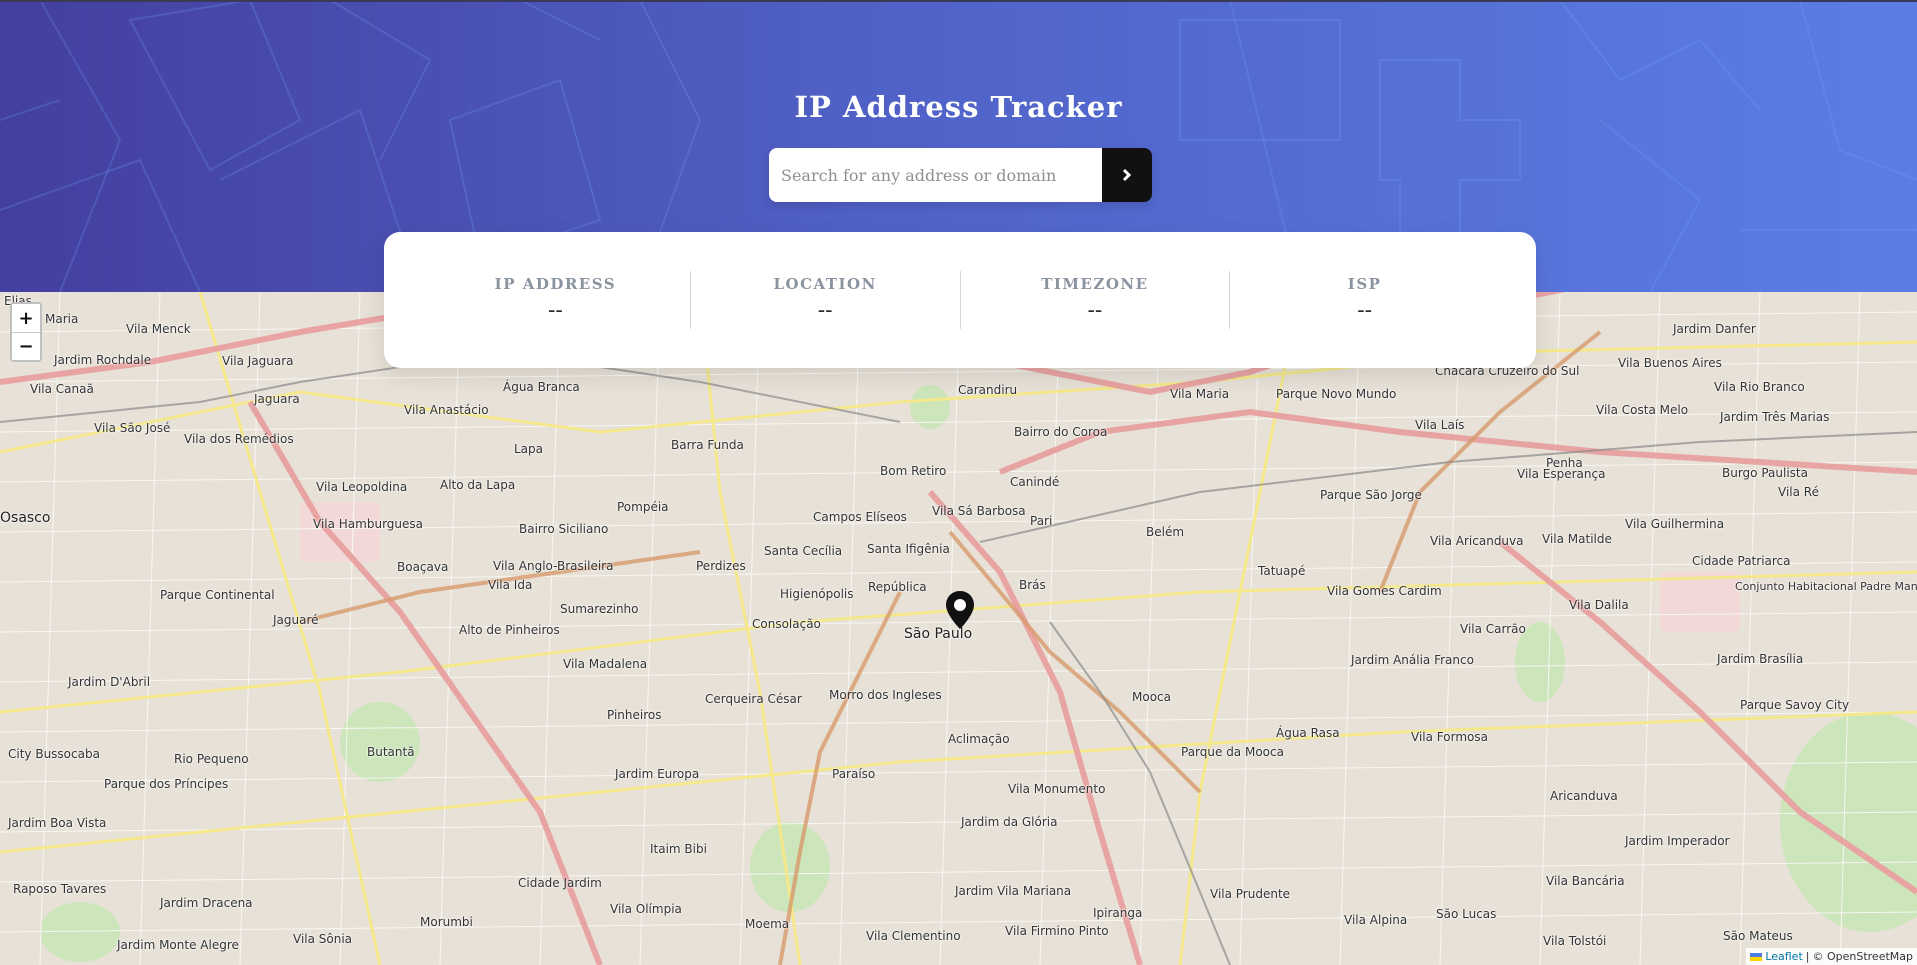 The width and height of the screenshot is (1917, 965). I want to click on map-label: Ipiranga, so click(1118, 913).